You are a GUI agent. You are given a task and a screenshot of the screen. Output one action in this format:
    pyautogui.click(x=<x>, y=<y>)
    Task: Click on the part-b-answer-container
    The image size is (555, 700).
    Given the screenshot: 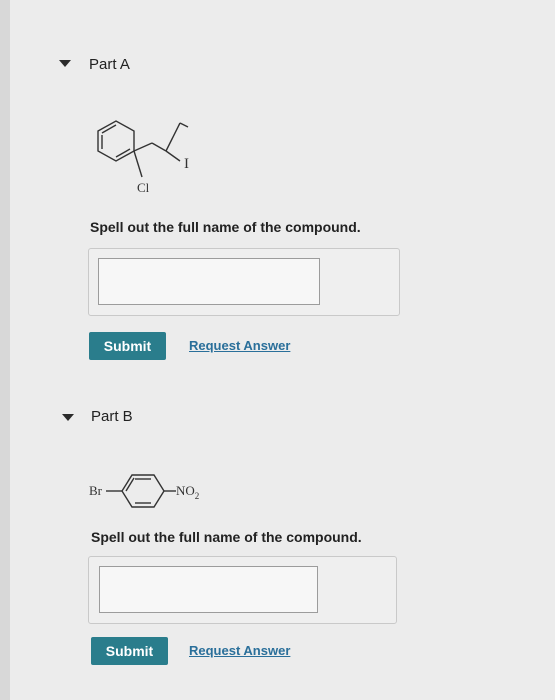 What is the action you would take?
    pyautogui.click(x=242, y=590)
    